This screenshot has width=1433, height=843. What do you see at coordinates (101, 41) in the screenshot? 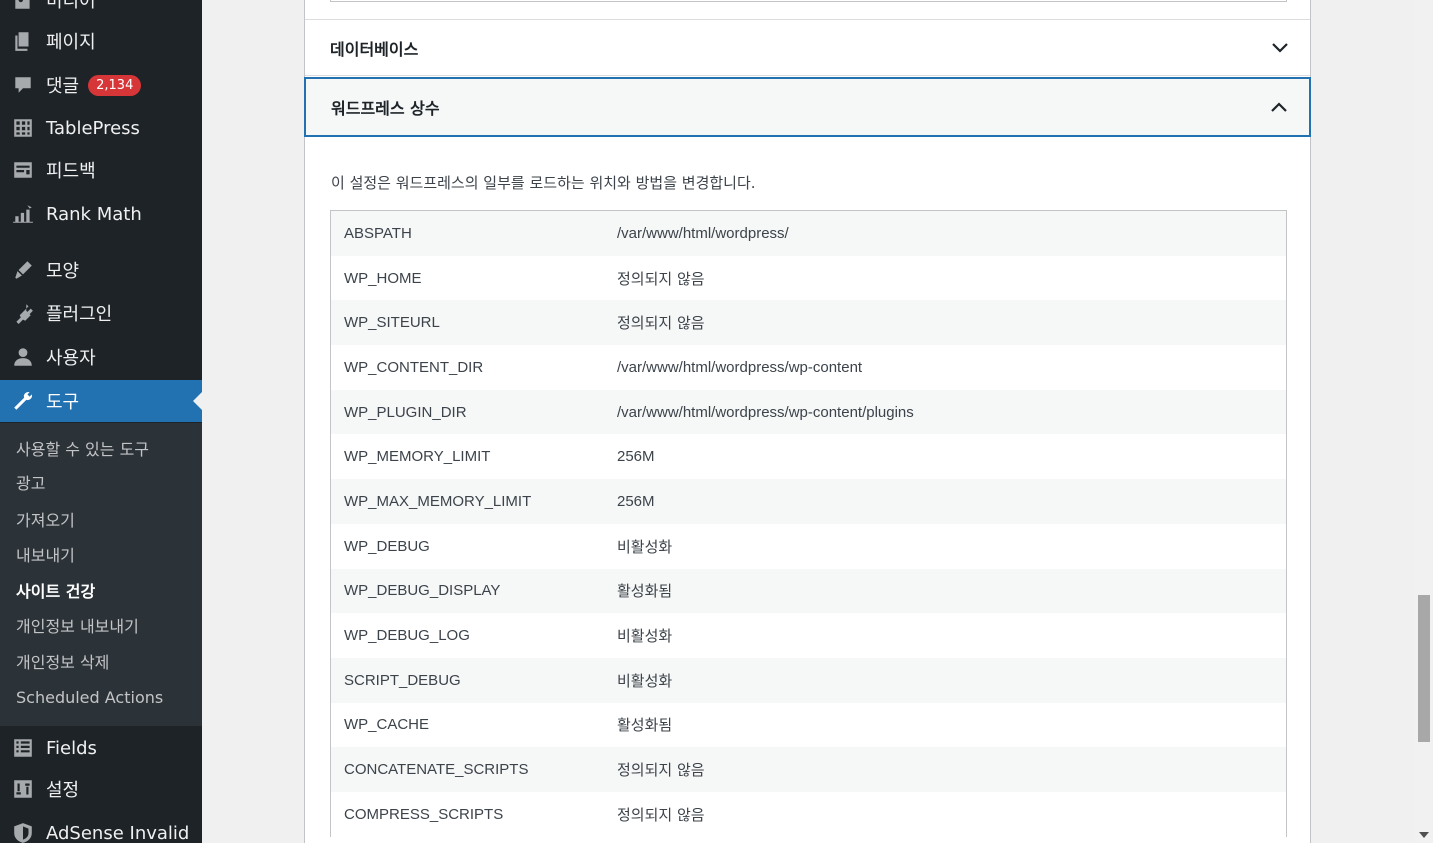
I see `menu-item-pages: 페이지` at bounding box center [101, 41].